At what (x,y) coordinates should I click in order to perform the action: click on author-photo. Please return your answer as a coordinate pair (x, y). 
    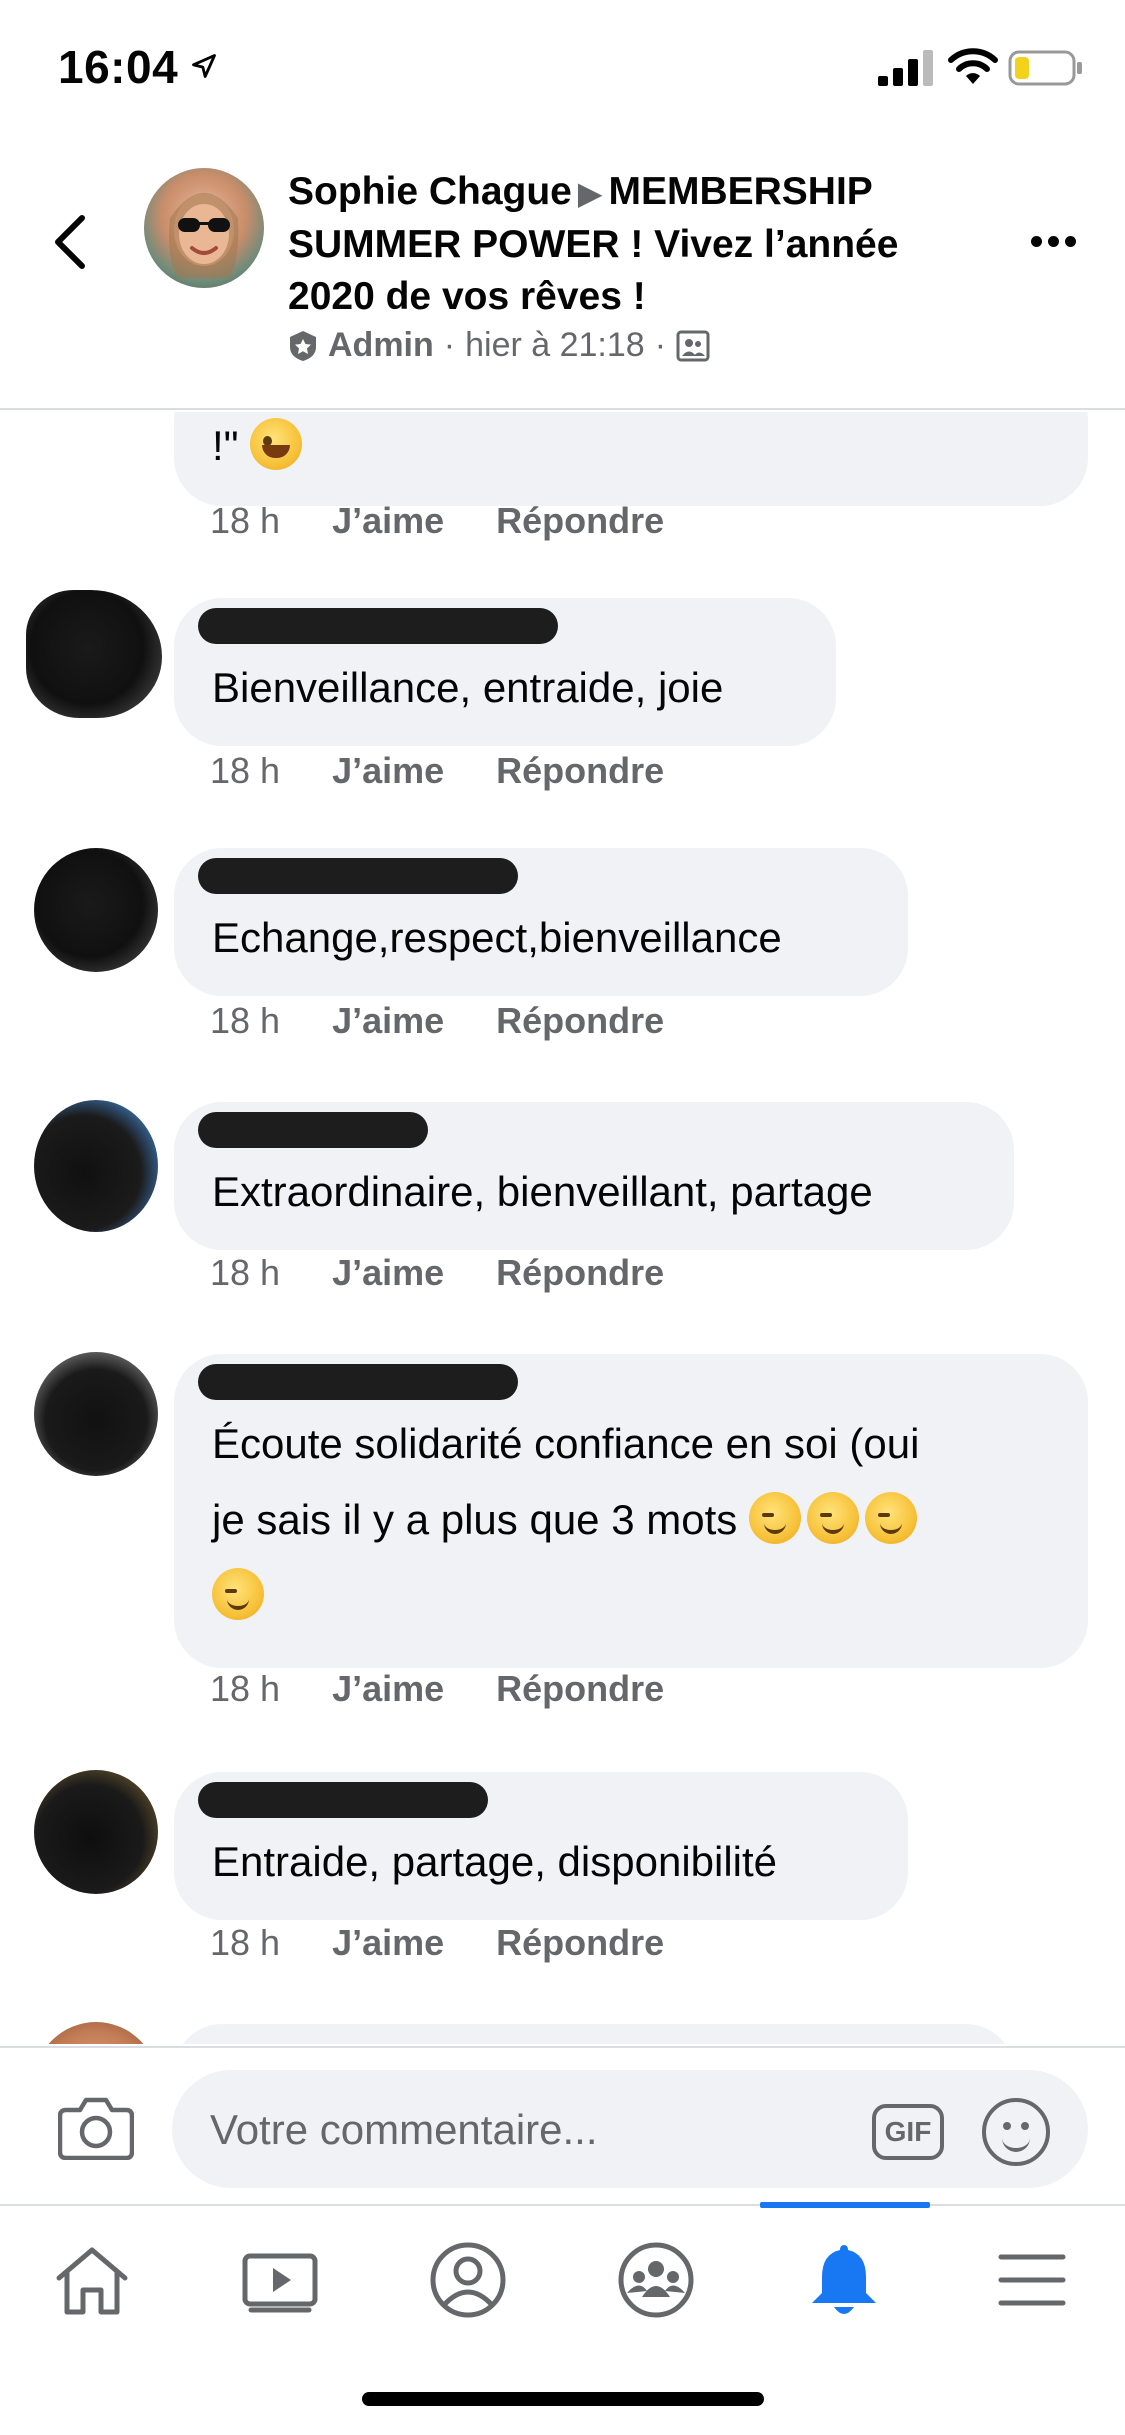
    Looking at the image, I should click on (204, 235).